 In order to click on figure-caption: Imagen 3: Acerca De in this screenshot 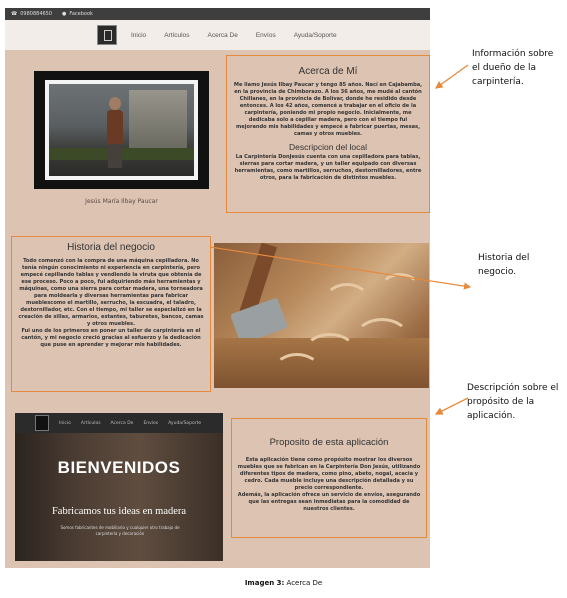, I will do `click(283, 583)`.